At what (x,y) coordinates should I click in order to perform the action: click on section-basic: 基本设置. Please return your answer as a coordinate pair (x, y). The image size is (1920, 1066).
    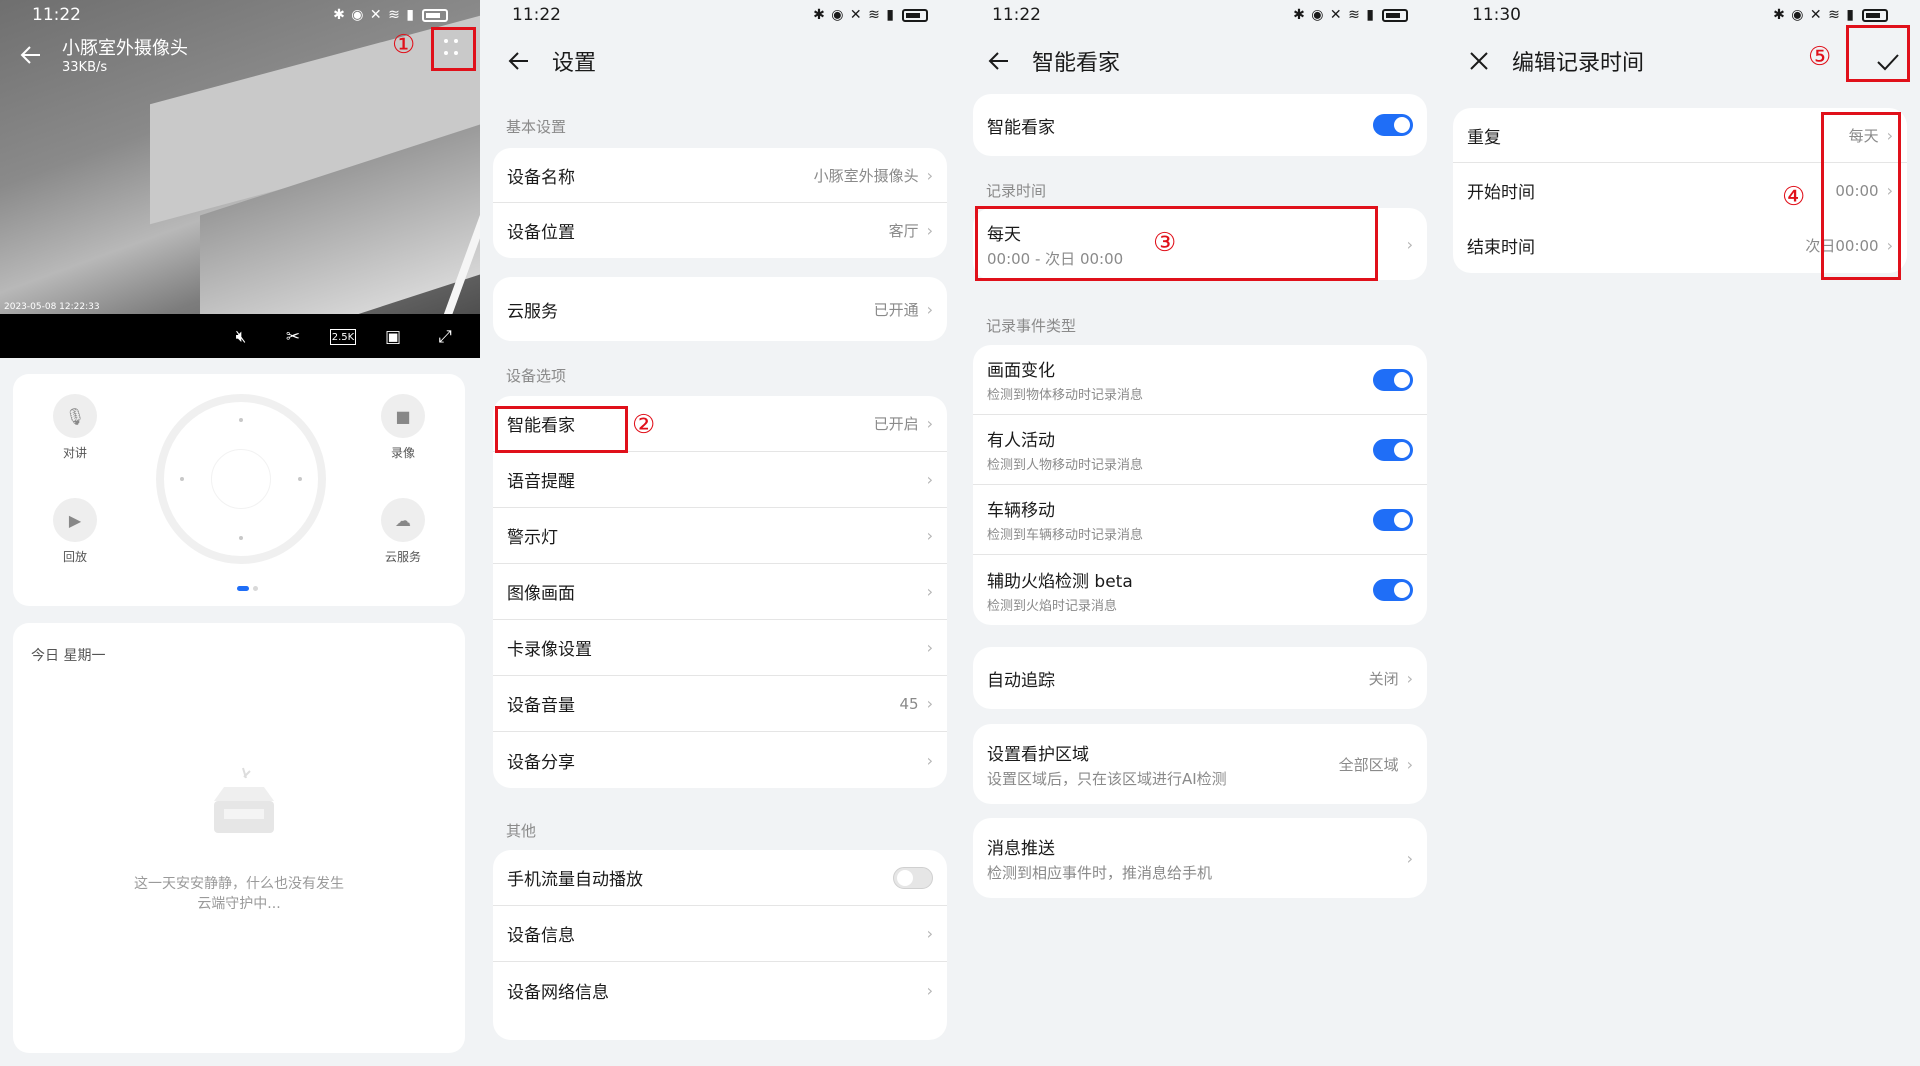
    Looking at the image, I should click on (536, 127).